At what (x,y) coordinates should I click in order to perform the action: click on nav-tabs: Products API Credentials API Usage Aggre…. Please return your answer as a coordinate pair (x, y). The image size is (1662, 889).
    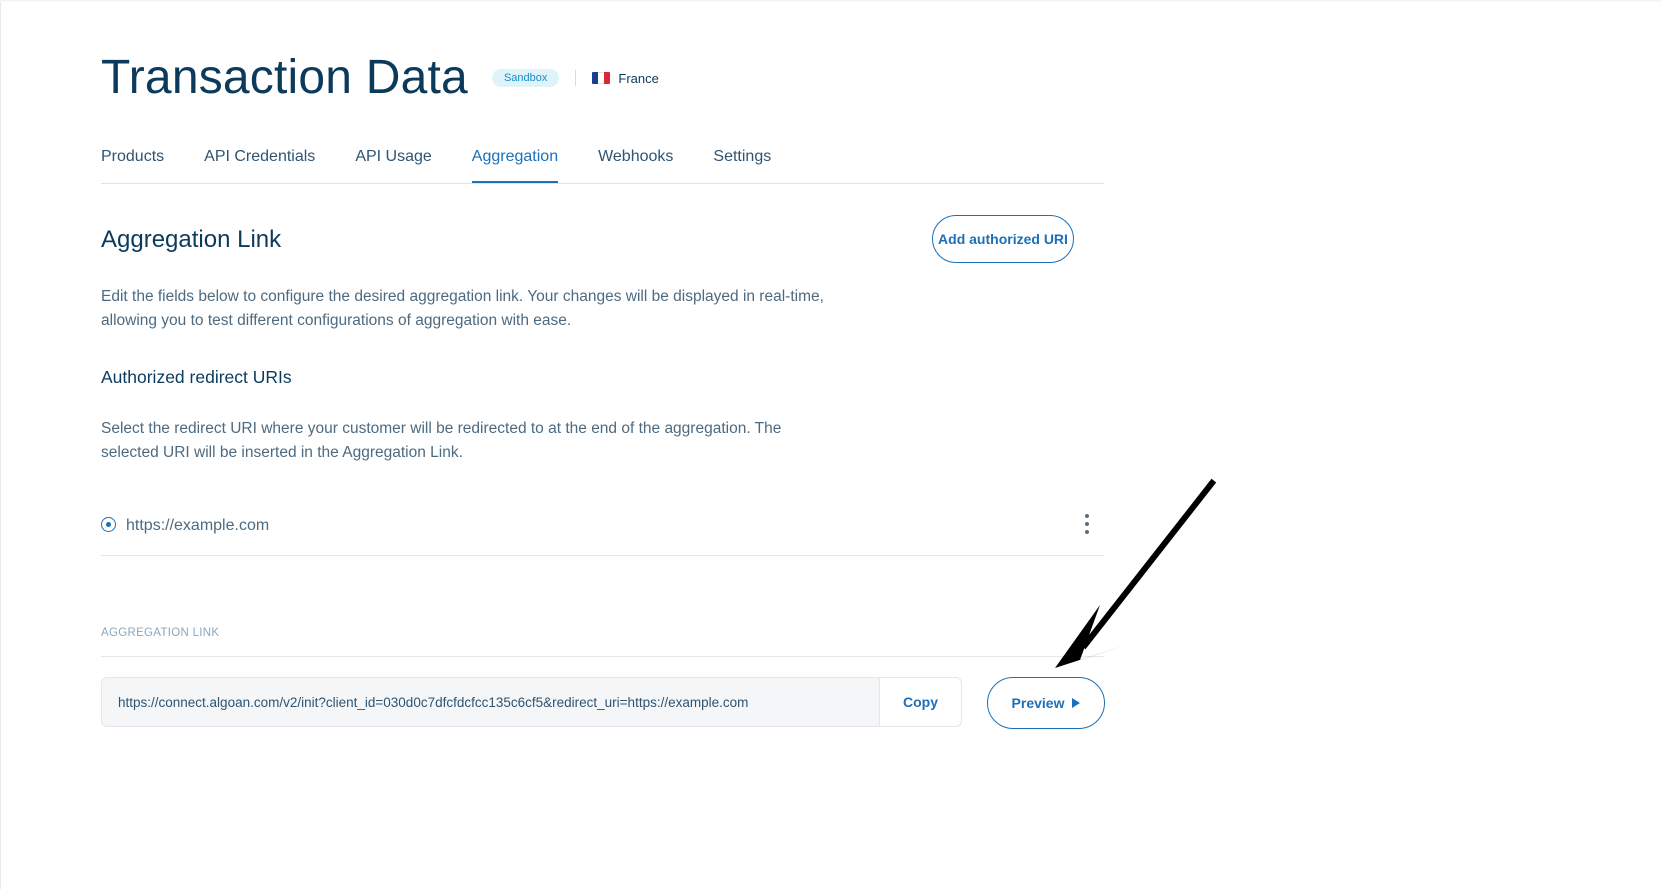
    Looking at the image, I should click on (602, 162).